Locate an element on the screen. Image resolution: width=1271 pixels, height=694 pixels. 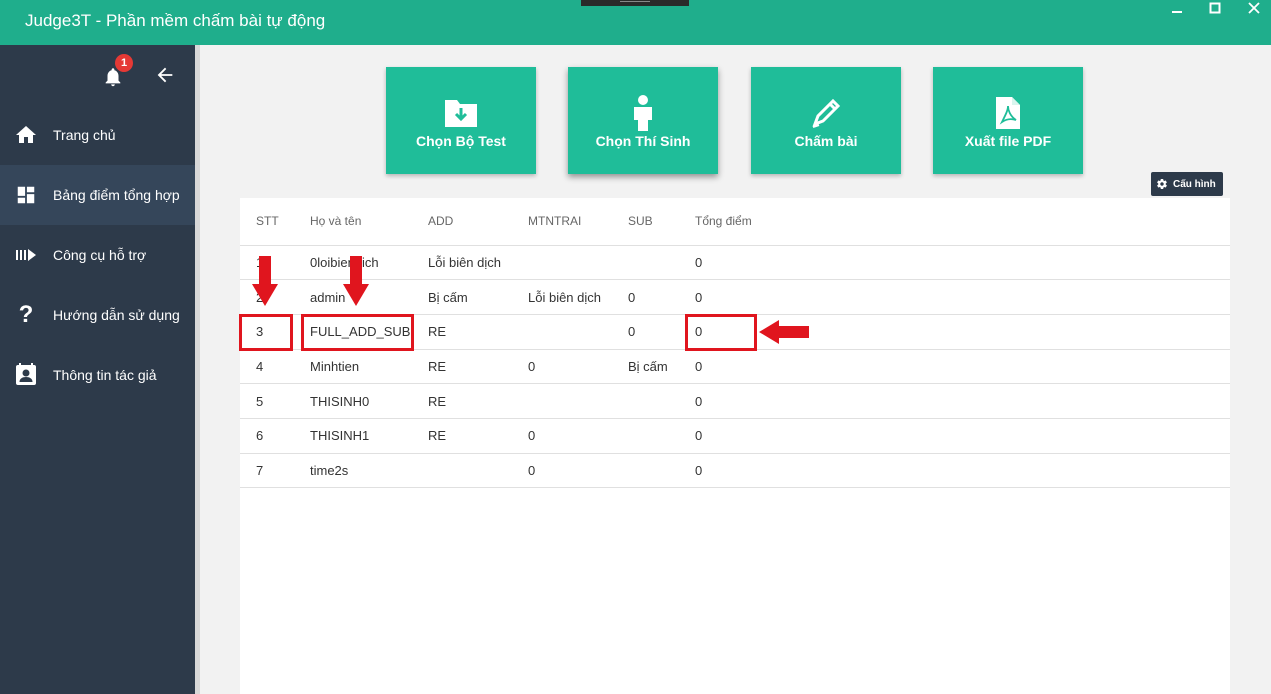
sidebar-item-scoreboard: Bảng điểm tổng hợp is located at coordinates (97, 195).